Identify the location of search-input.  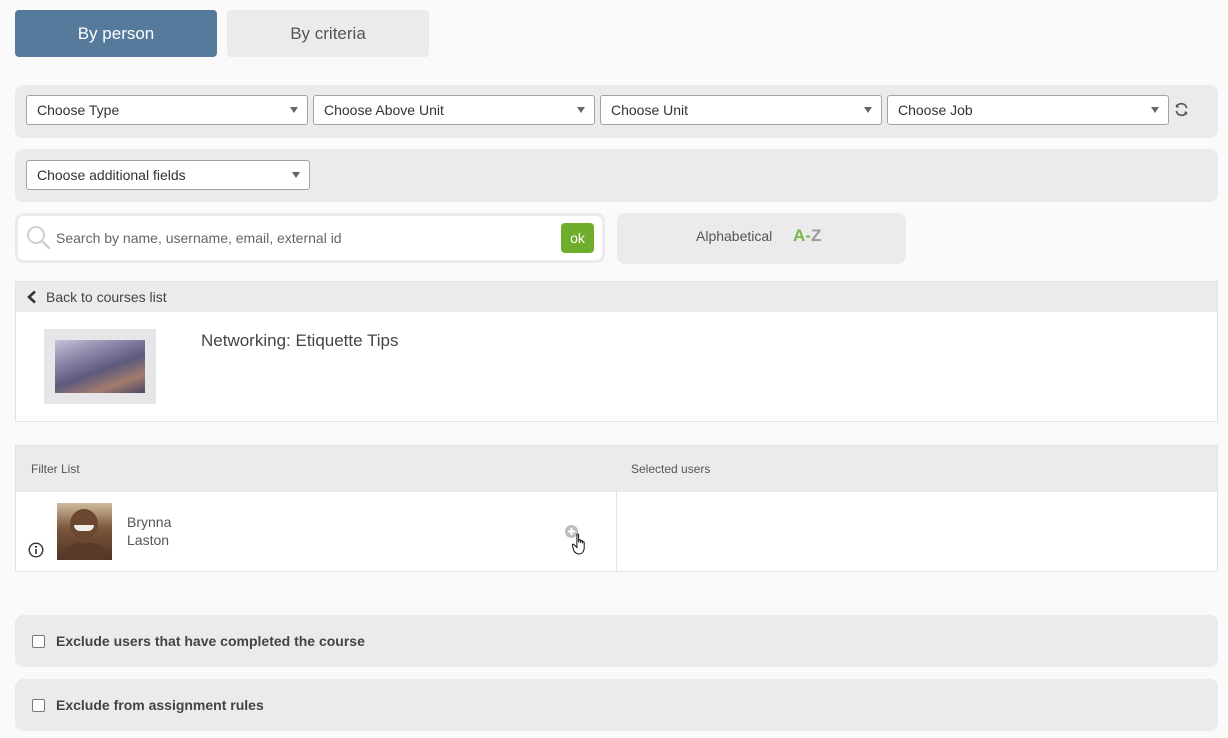
(304, 238).